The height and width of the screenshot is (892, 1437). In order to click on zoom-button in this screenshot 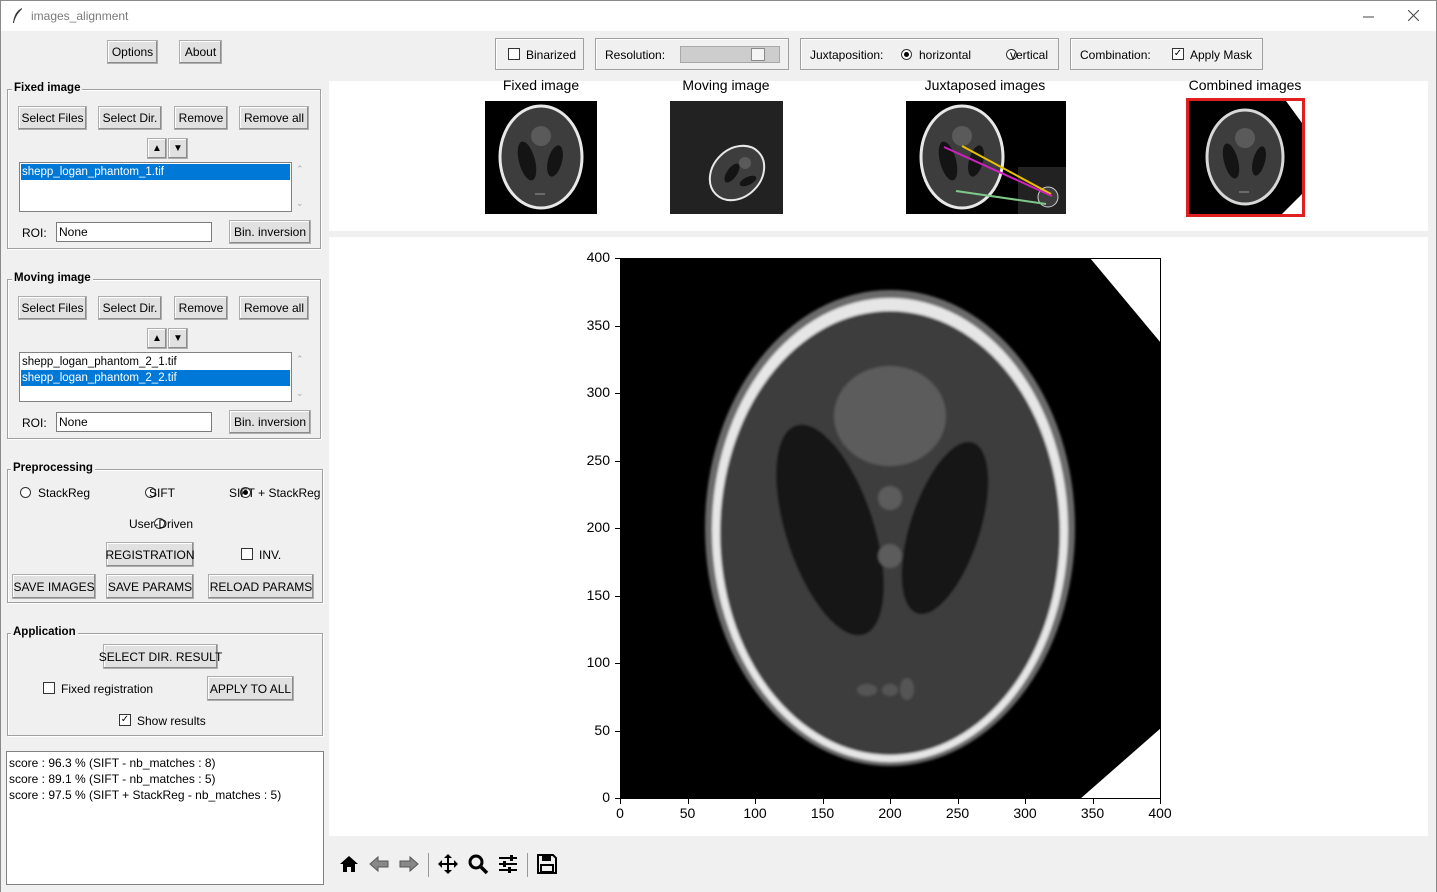, I will do `click(478, 864)`.